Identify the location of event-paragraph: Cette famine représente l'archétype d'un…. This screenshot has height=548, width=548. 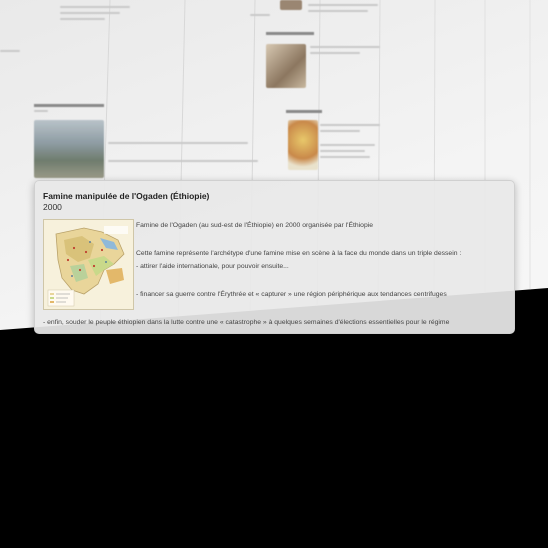
(299, 253).